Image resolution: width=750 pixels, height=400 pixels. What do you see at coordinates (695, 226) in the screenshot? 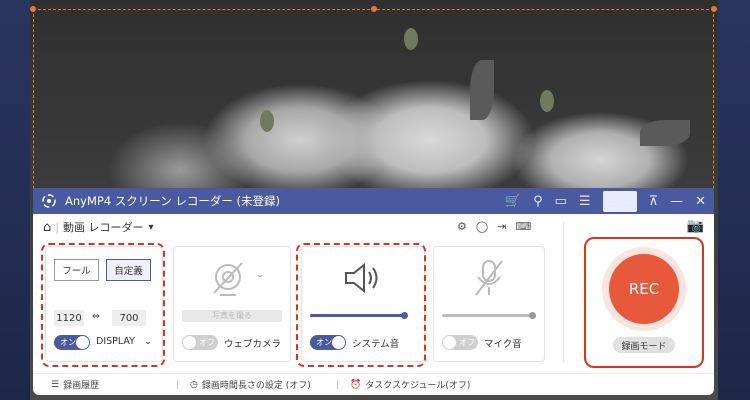
I see `screenshot-camera-icon: 📷` at bounding box center [695, 226].